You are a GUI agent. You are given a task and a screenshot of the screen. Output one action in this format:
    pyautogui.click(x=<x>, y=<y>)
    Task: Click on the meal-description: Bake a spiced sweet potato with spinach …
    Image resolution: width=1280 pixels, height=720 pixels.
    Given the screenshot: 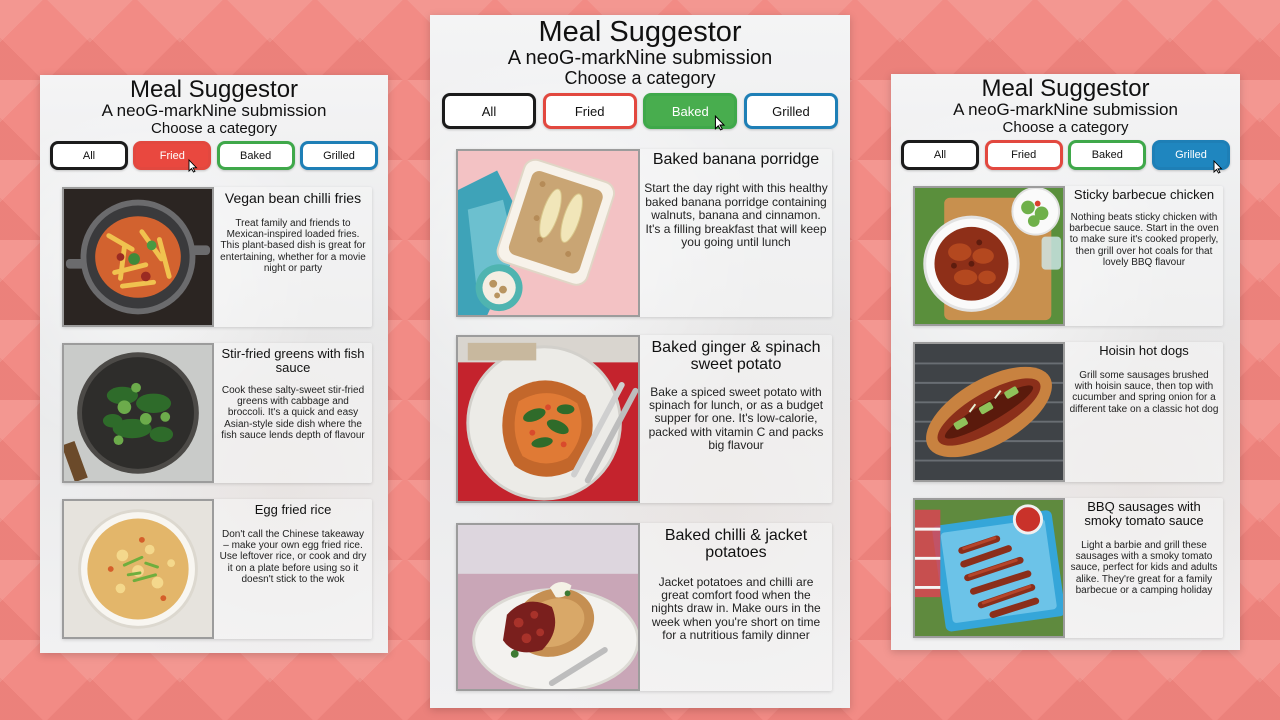 What is the action you would take?
    pyautogui.click(x=736, y=418)
    